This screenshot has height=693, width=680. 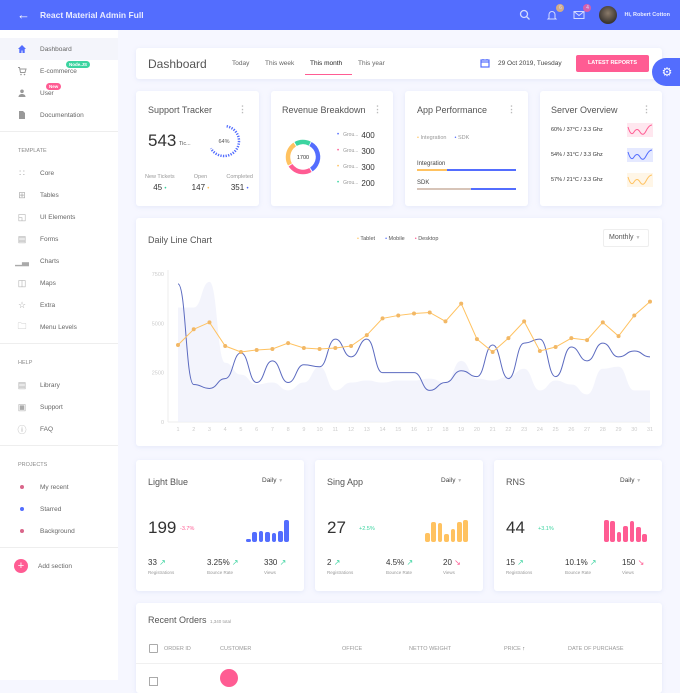 What do you see at coordinates (329, 562) in the screenshot?
I see `stat-value: 2` at bounding box center [329, 562].